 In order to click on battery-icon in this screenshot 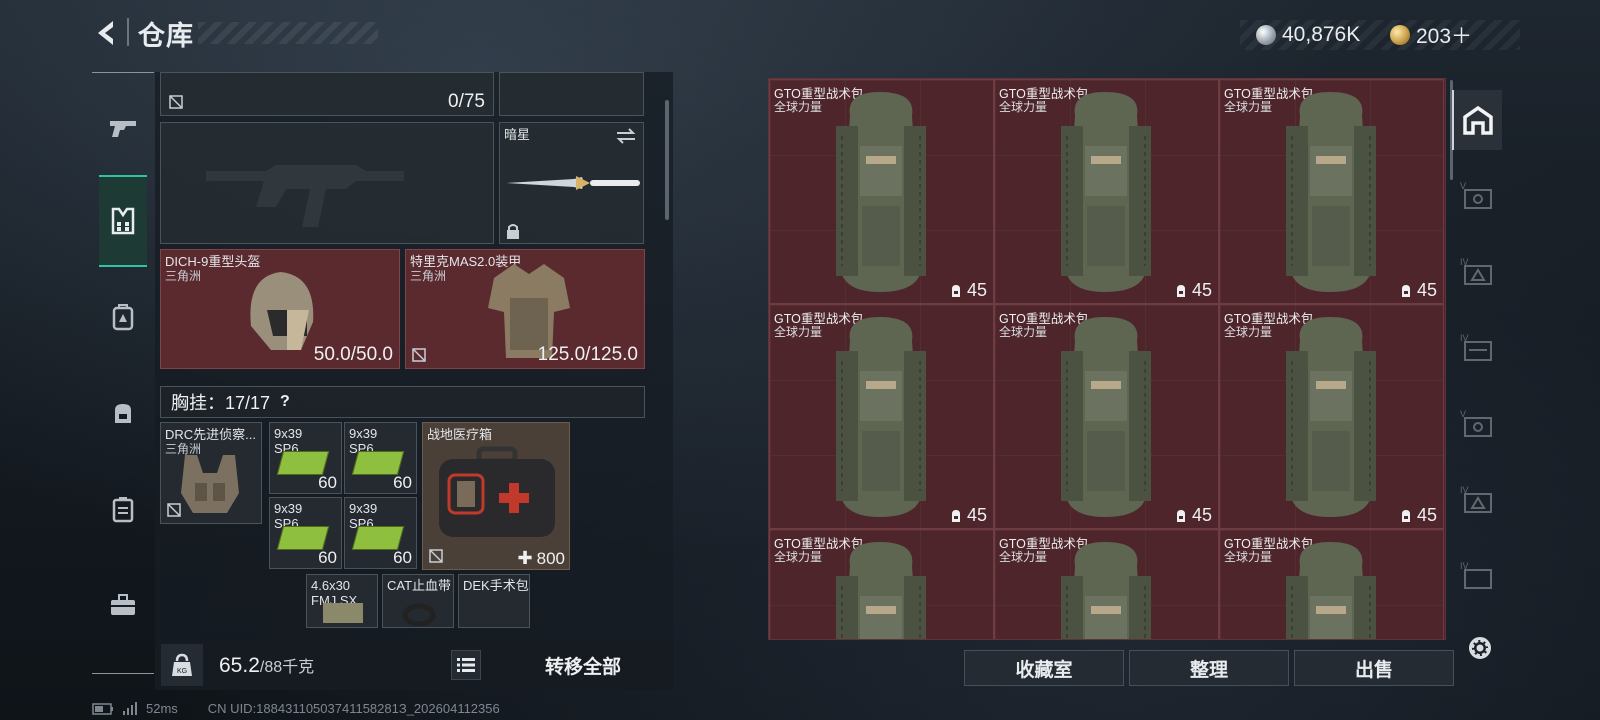, I will do `click(102, 708)`.